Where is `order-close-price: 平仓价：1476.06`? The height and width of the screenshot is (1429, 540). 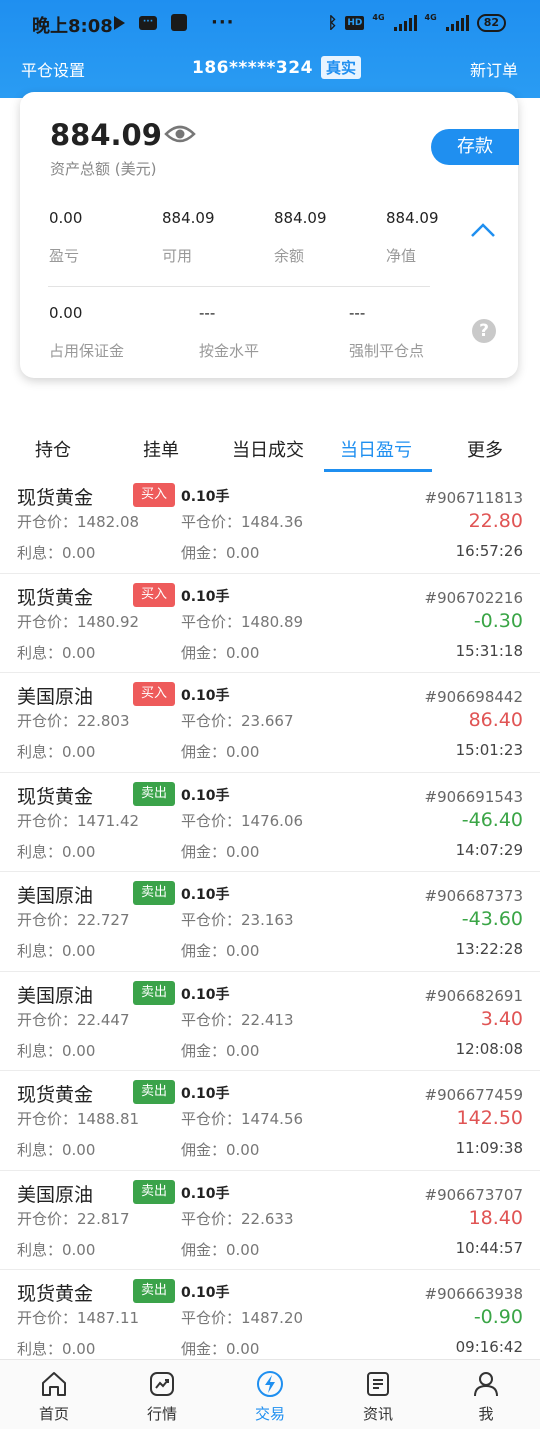
order-close-price: 平仓价：1476.06 is located at coordinates (242, 820).